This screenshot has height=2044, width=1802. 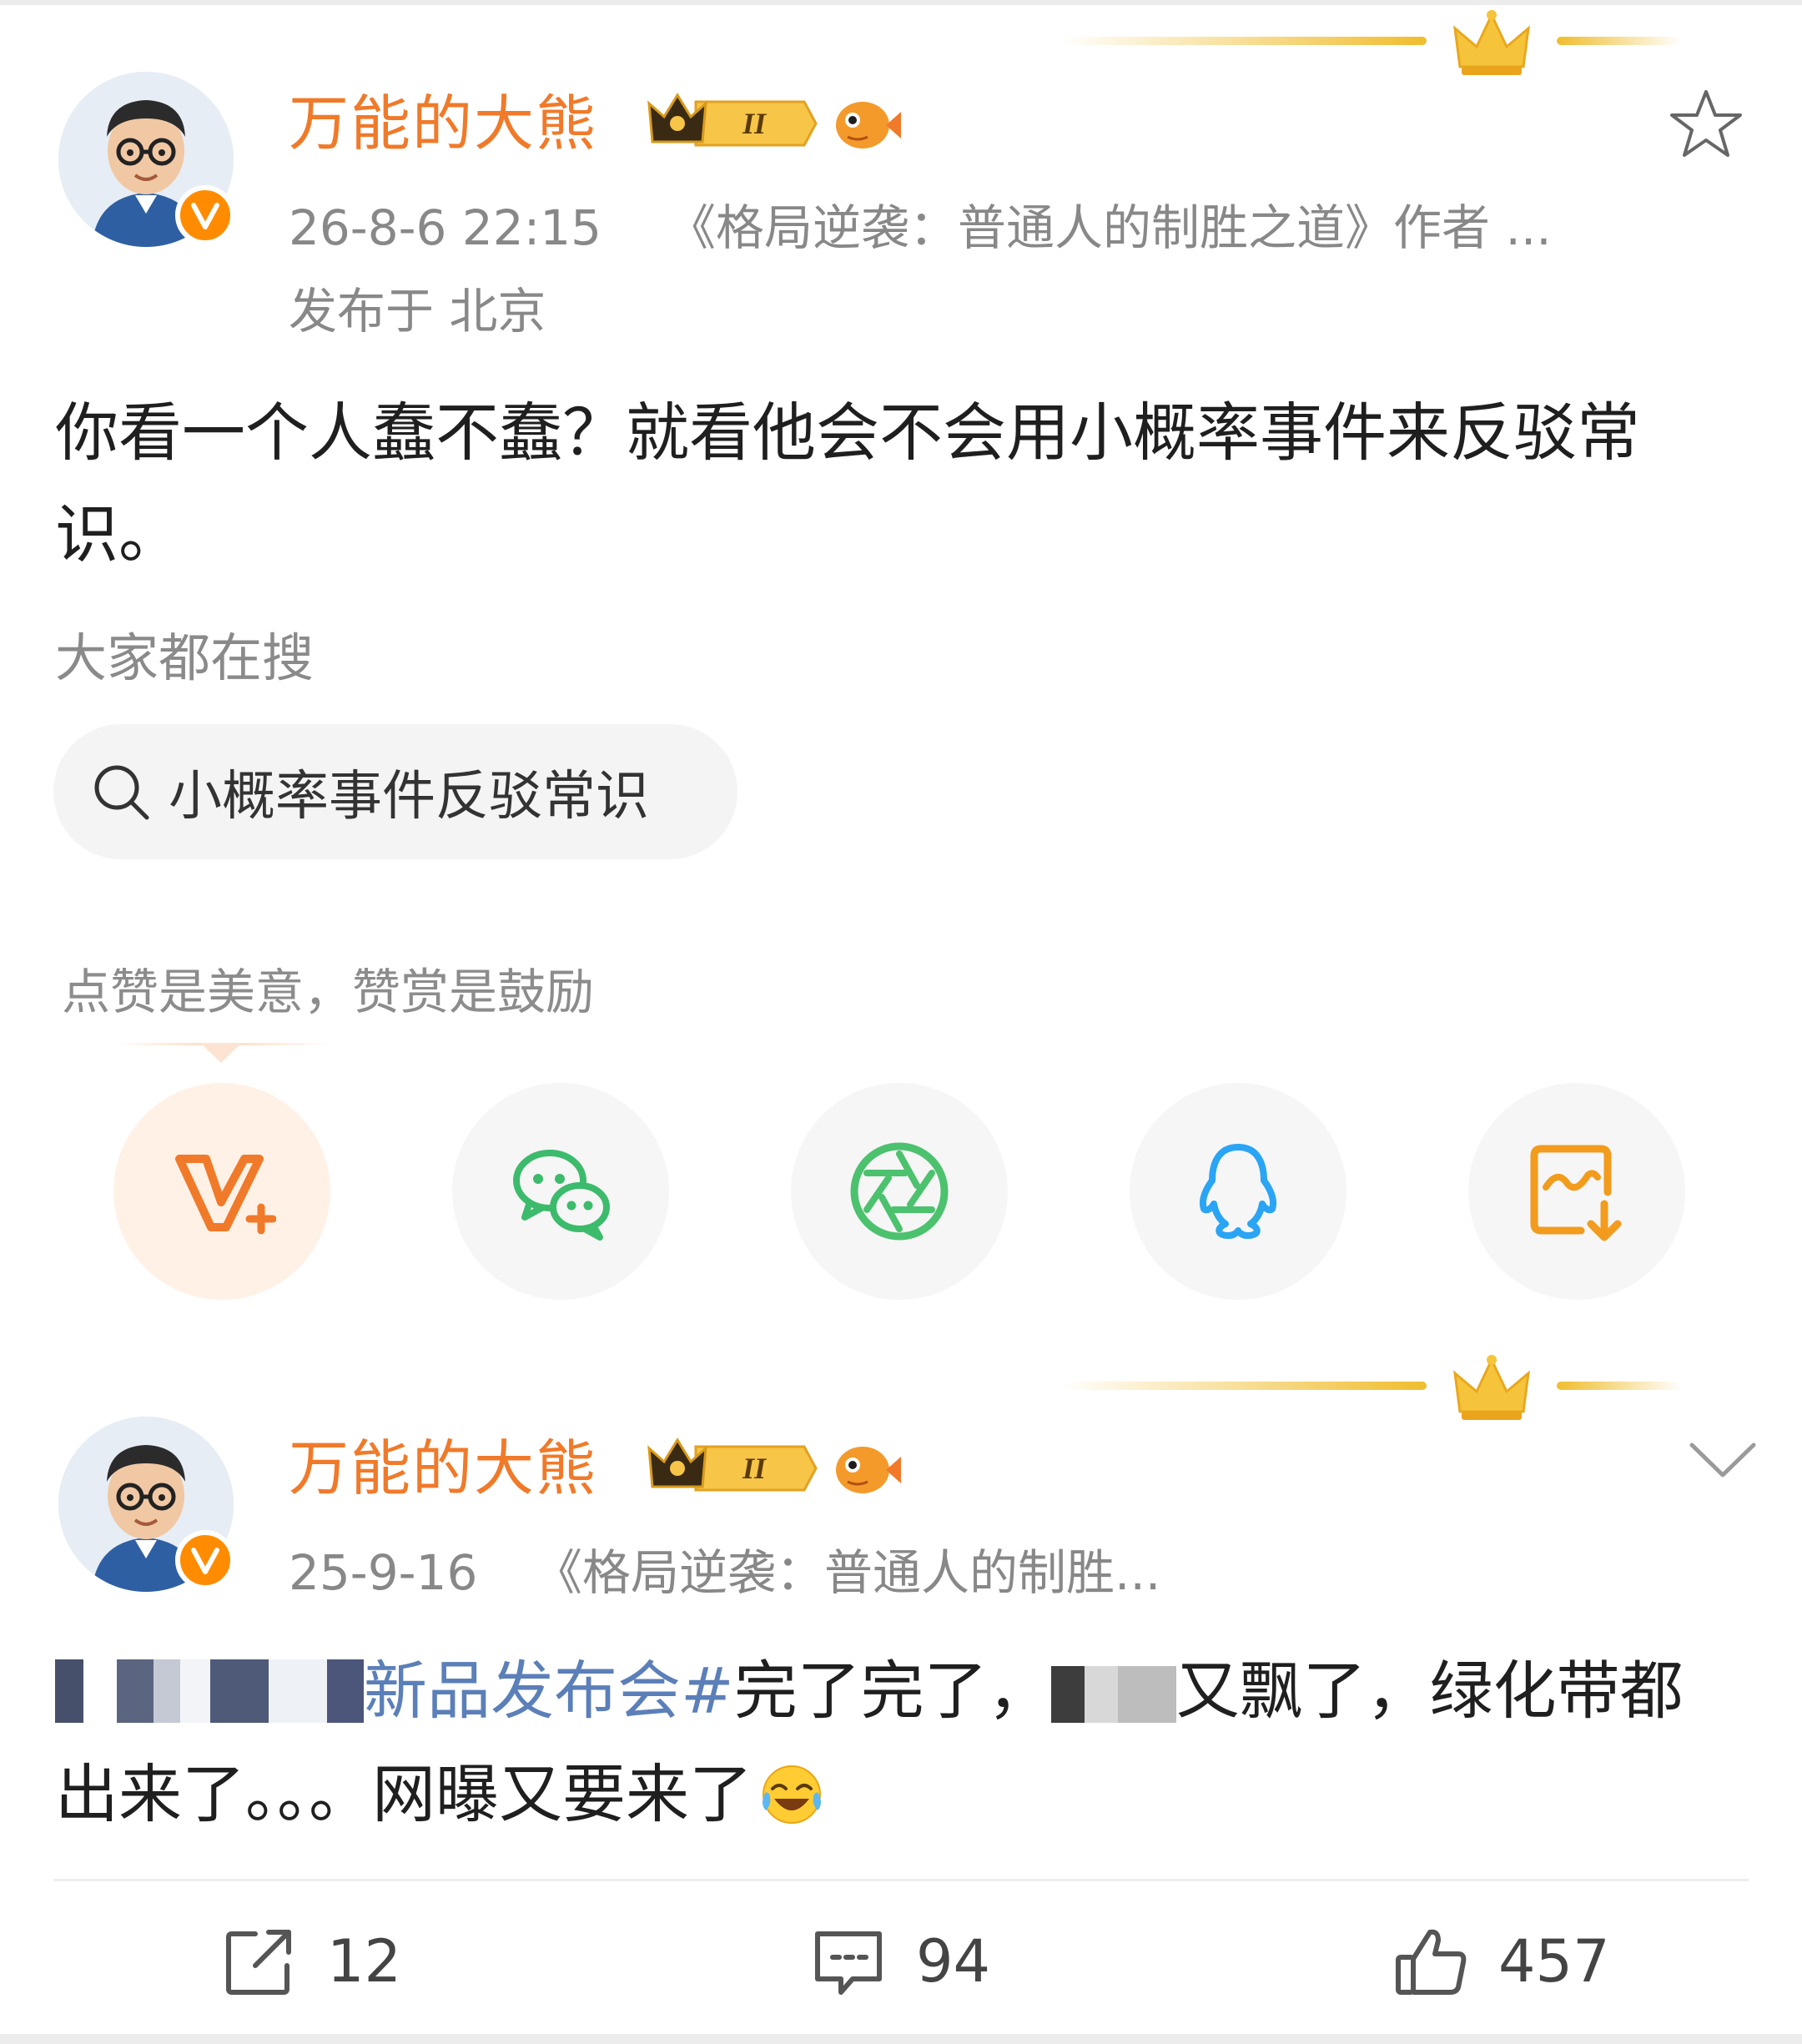 What do you see at coordinates (312, 1961) in the screenshot?
I see `repost-button: 12` at bounding box center [312, 1961].